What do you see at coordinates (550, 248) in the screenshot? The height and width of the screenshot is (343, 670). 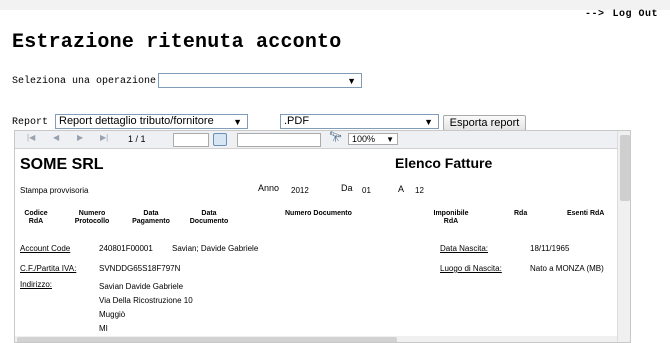 I see `birth-date-value: 18/11/1965` at bounding box center [550, 248].